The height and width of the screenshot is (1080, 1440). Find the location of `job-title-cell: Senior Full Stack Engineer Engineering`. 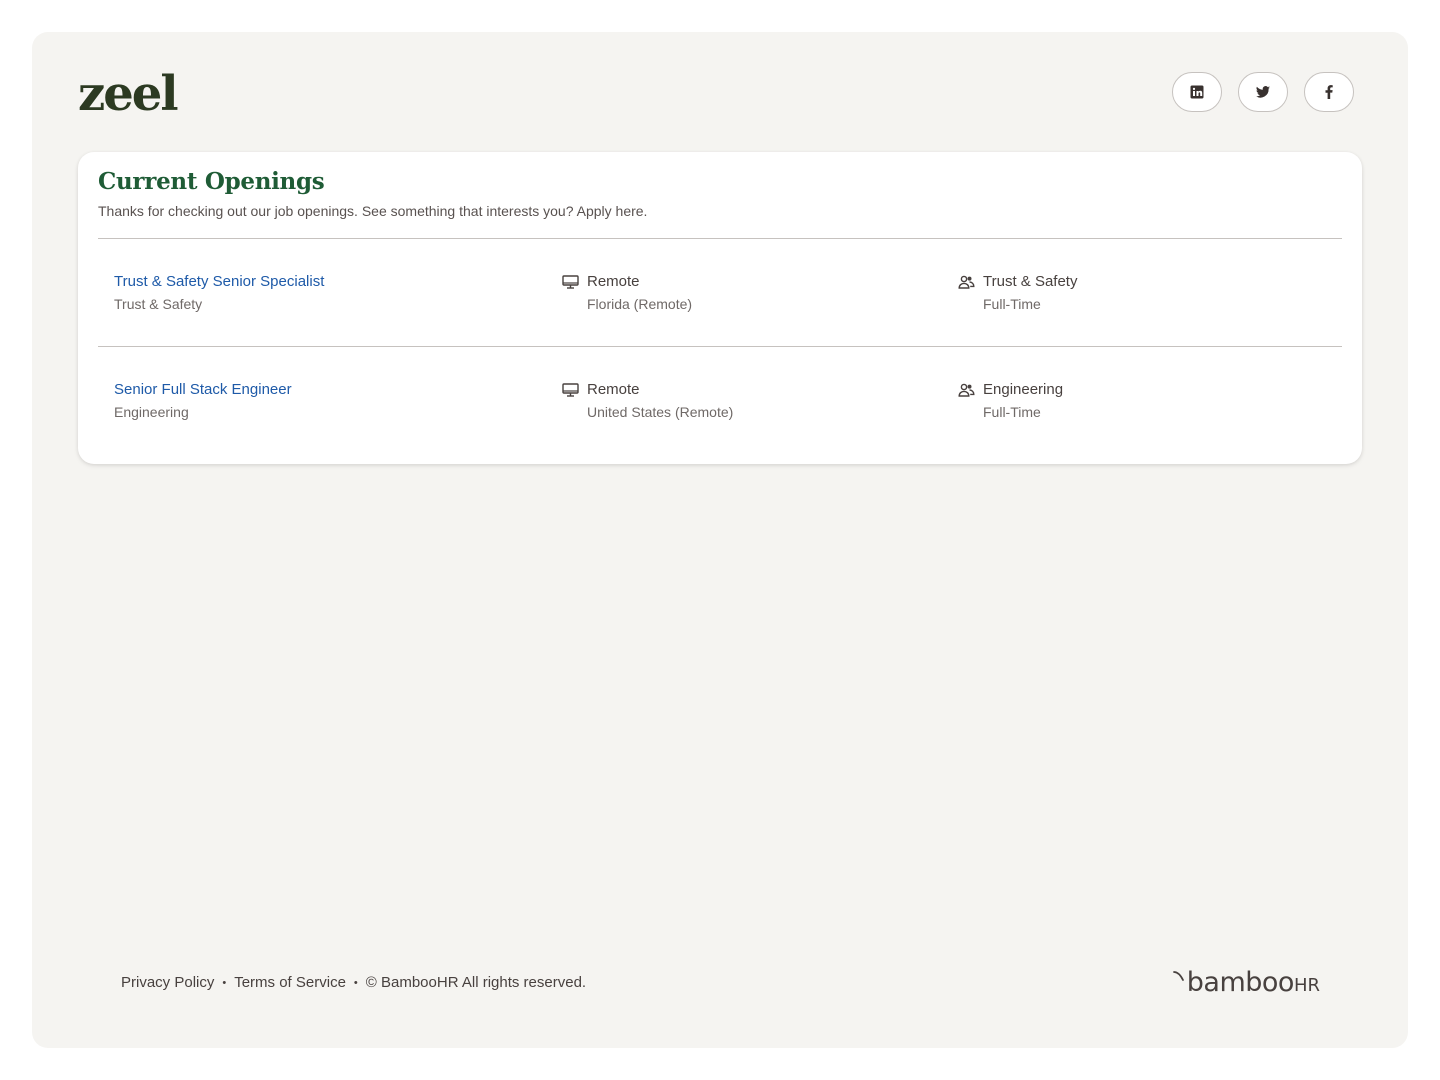

job-title-cell: Senior Full Stack Engineer Engineering is located at coordinates (203, 401).